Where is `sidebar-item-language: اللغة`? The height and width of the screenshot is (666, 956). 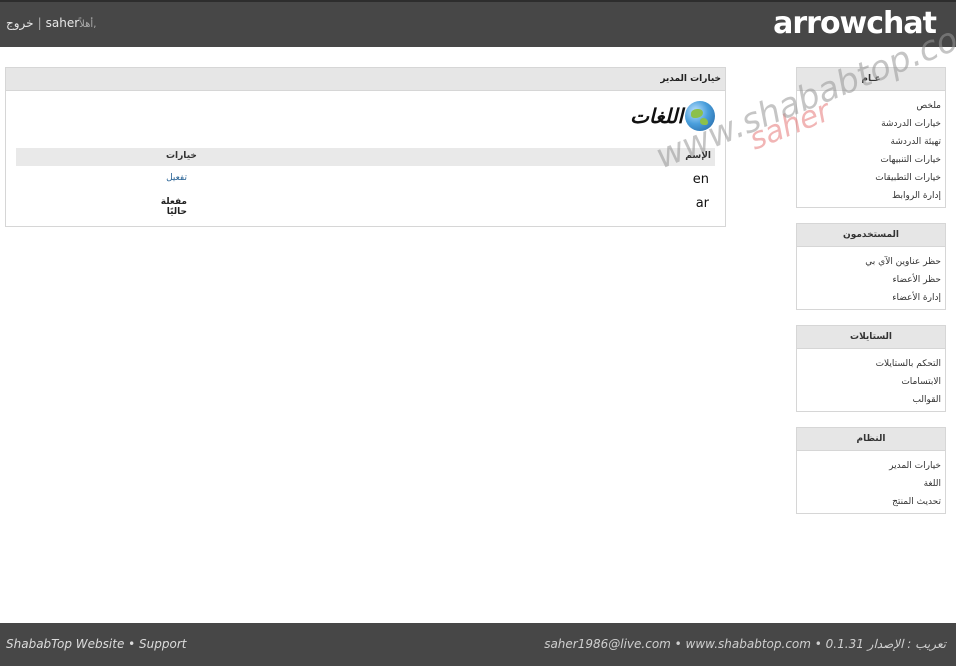 sidebar-item-language: اللغة is located at coordinates (871, 484).